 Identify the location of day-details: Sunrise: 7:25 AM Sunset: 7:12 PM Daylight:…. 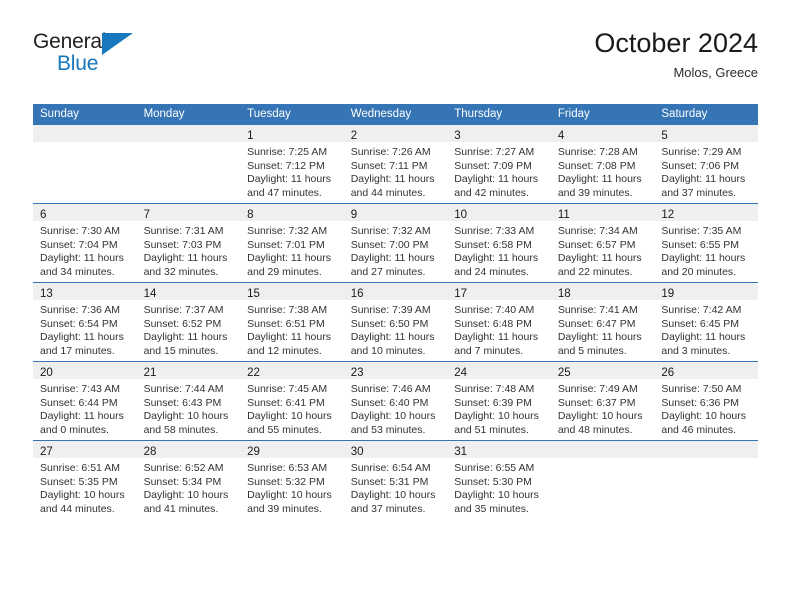
(292, 171).